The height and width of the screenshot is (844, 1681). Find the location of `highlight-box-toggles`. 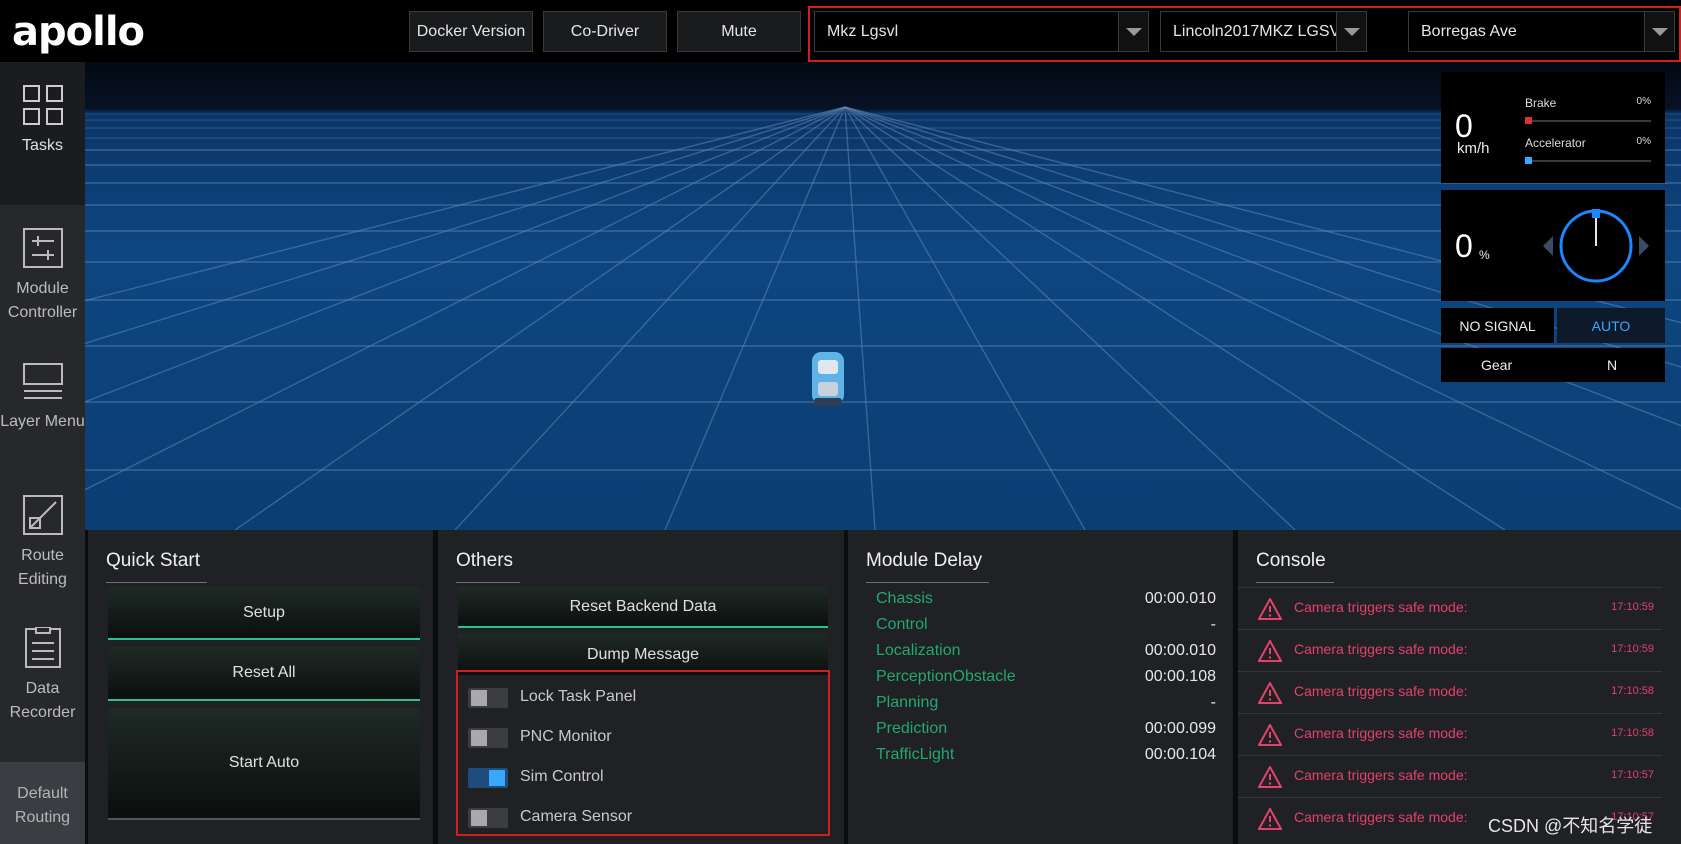

highlight-box-toggles is located at coordinates (643, 753).